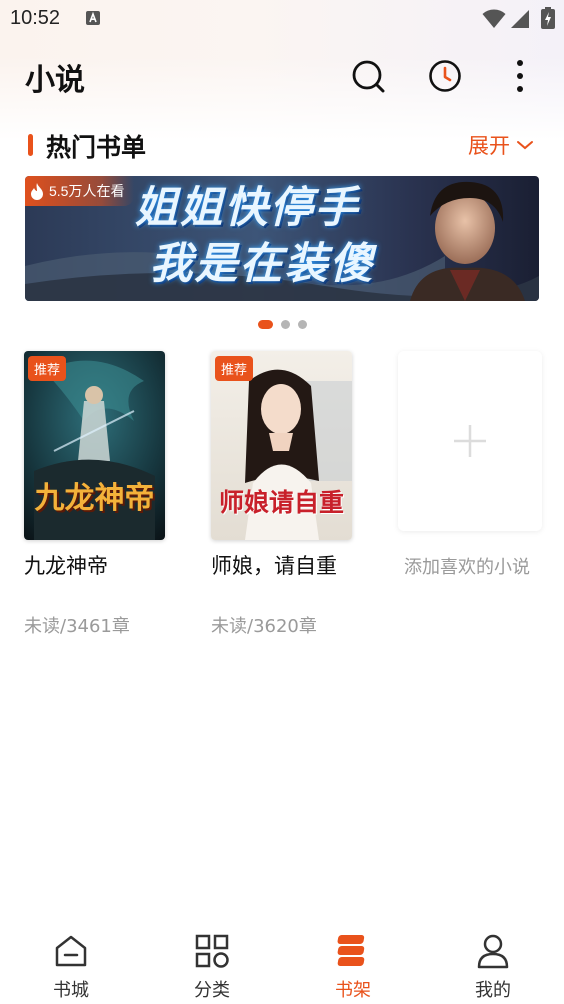 The height and width of the screenshot is (1004, 564). I want to click on nav-label: 我的, so click(493, 990).